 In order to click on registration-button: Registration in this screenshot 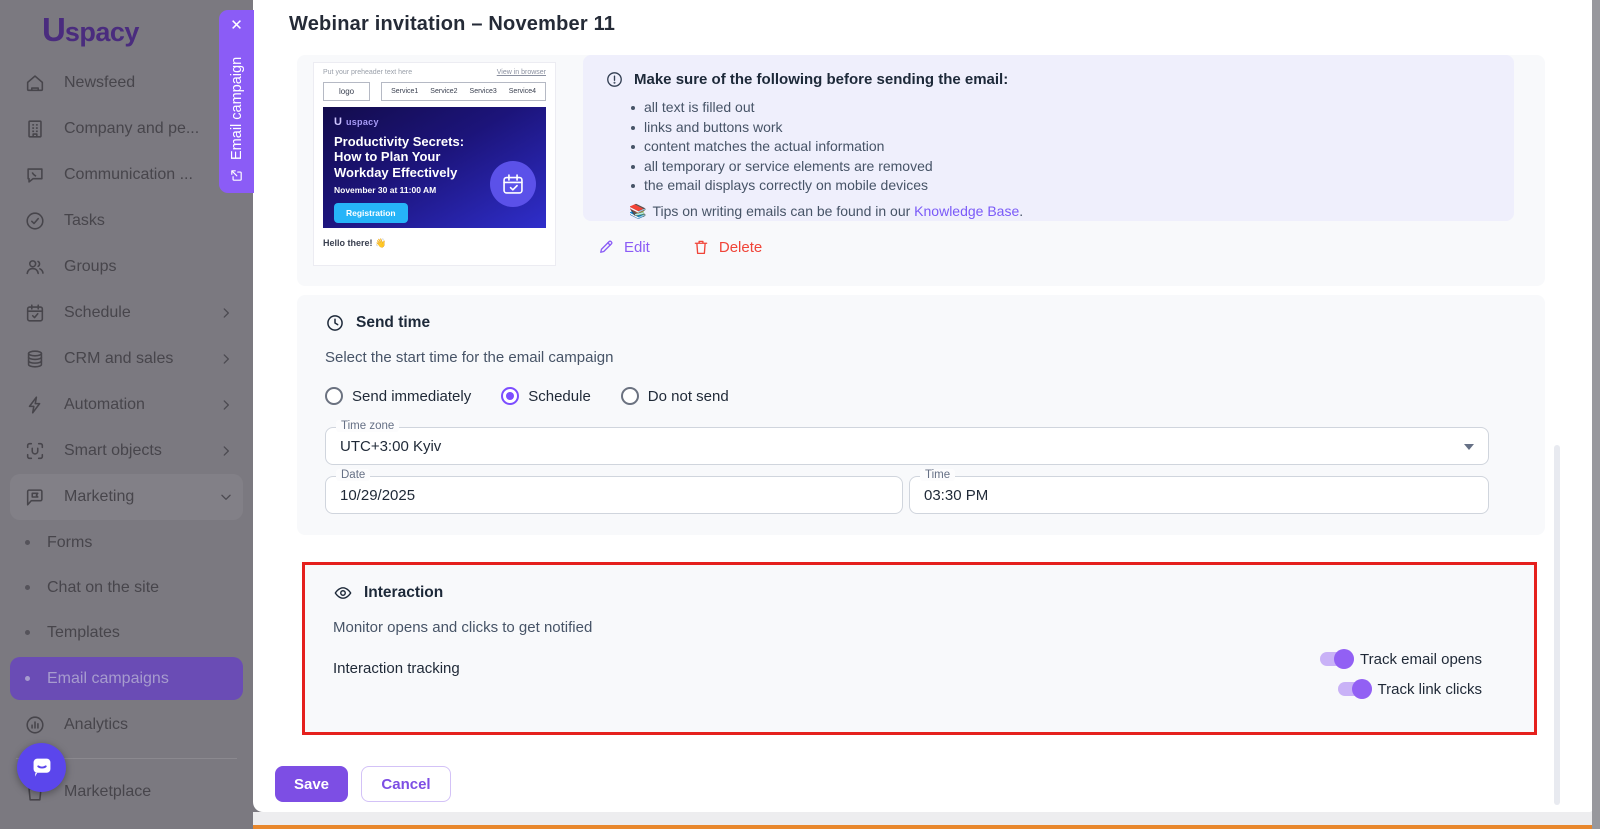, I will do `click(371, 212)`.